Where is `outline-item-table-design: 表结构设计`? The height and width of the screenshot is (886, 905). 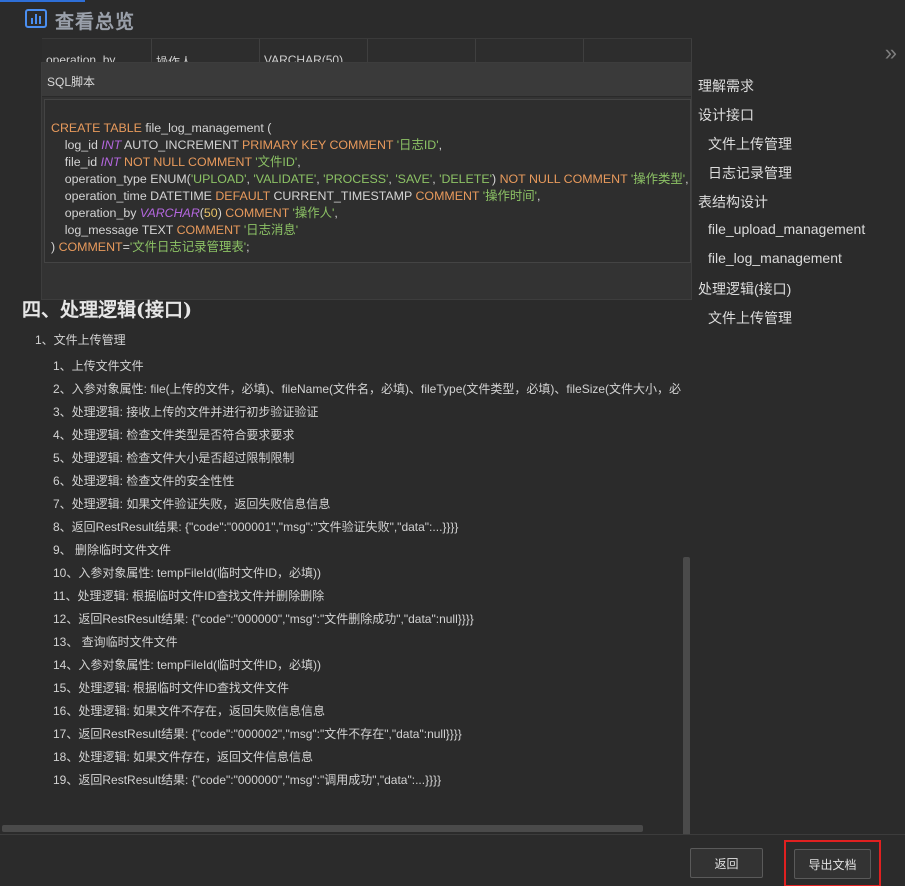
outline-item-table-design: 表结构设计 is located at coordinates (781, 206).